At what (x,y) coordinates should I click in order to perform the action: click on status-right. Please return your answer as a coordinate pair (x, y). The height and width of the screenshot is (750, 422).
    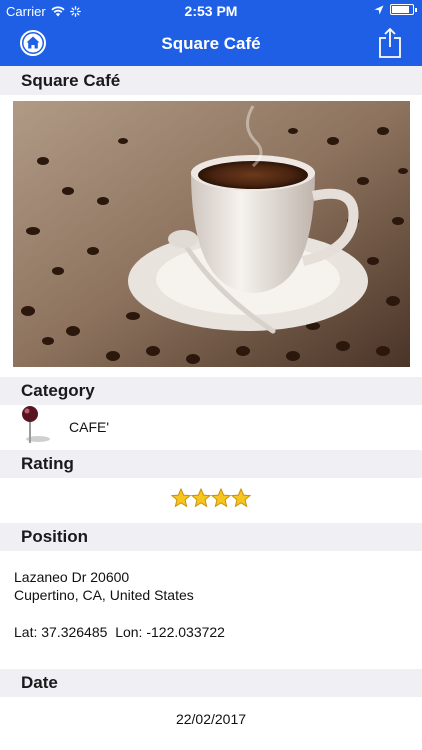
    Looking at the image, I should click on (395, 9).